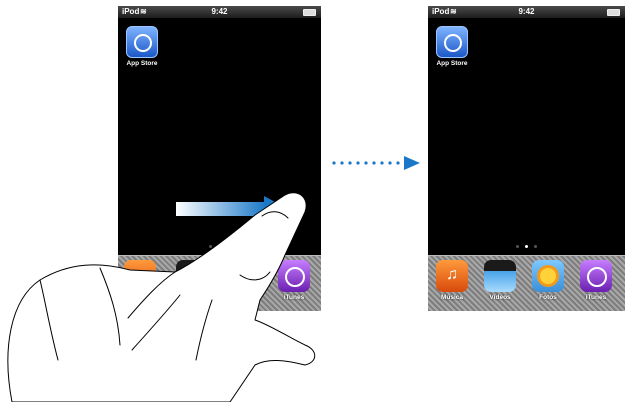  What do you see at coordinates (452, 276) in the screenshot?
I see `music-icon: ♫` at bounding box center [452, 276].